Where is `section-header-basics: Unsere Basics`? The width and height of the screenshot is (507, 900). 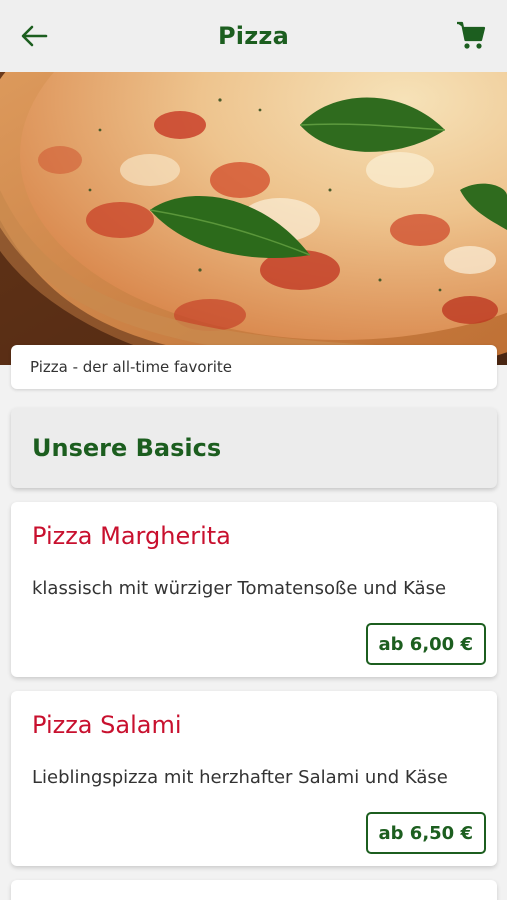
section-header-basics: Unsere Basics is located at coordinates (254, 448).